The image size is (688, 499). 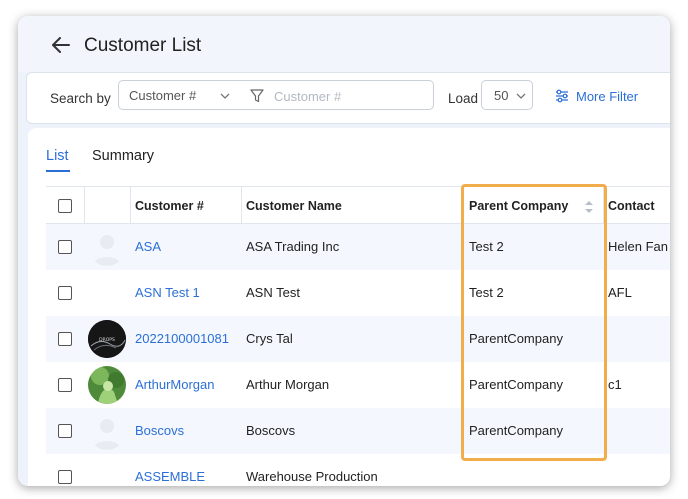 What do you see at coordinates (312, 476) in the screenshot?
I see `customer-name: Warehouse Production` at bounding box center [312, 476].